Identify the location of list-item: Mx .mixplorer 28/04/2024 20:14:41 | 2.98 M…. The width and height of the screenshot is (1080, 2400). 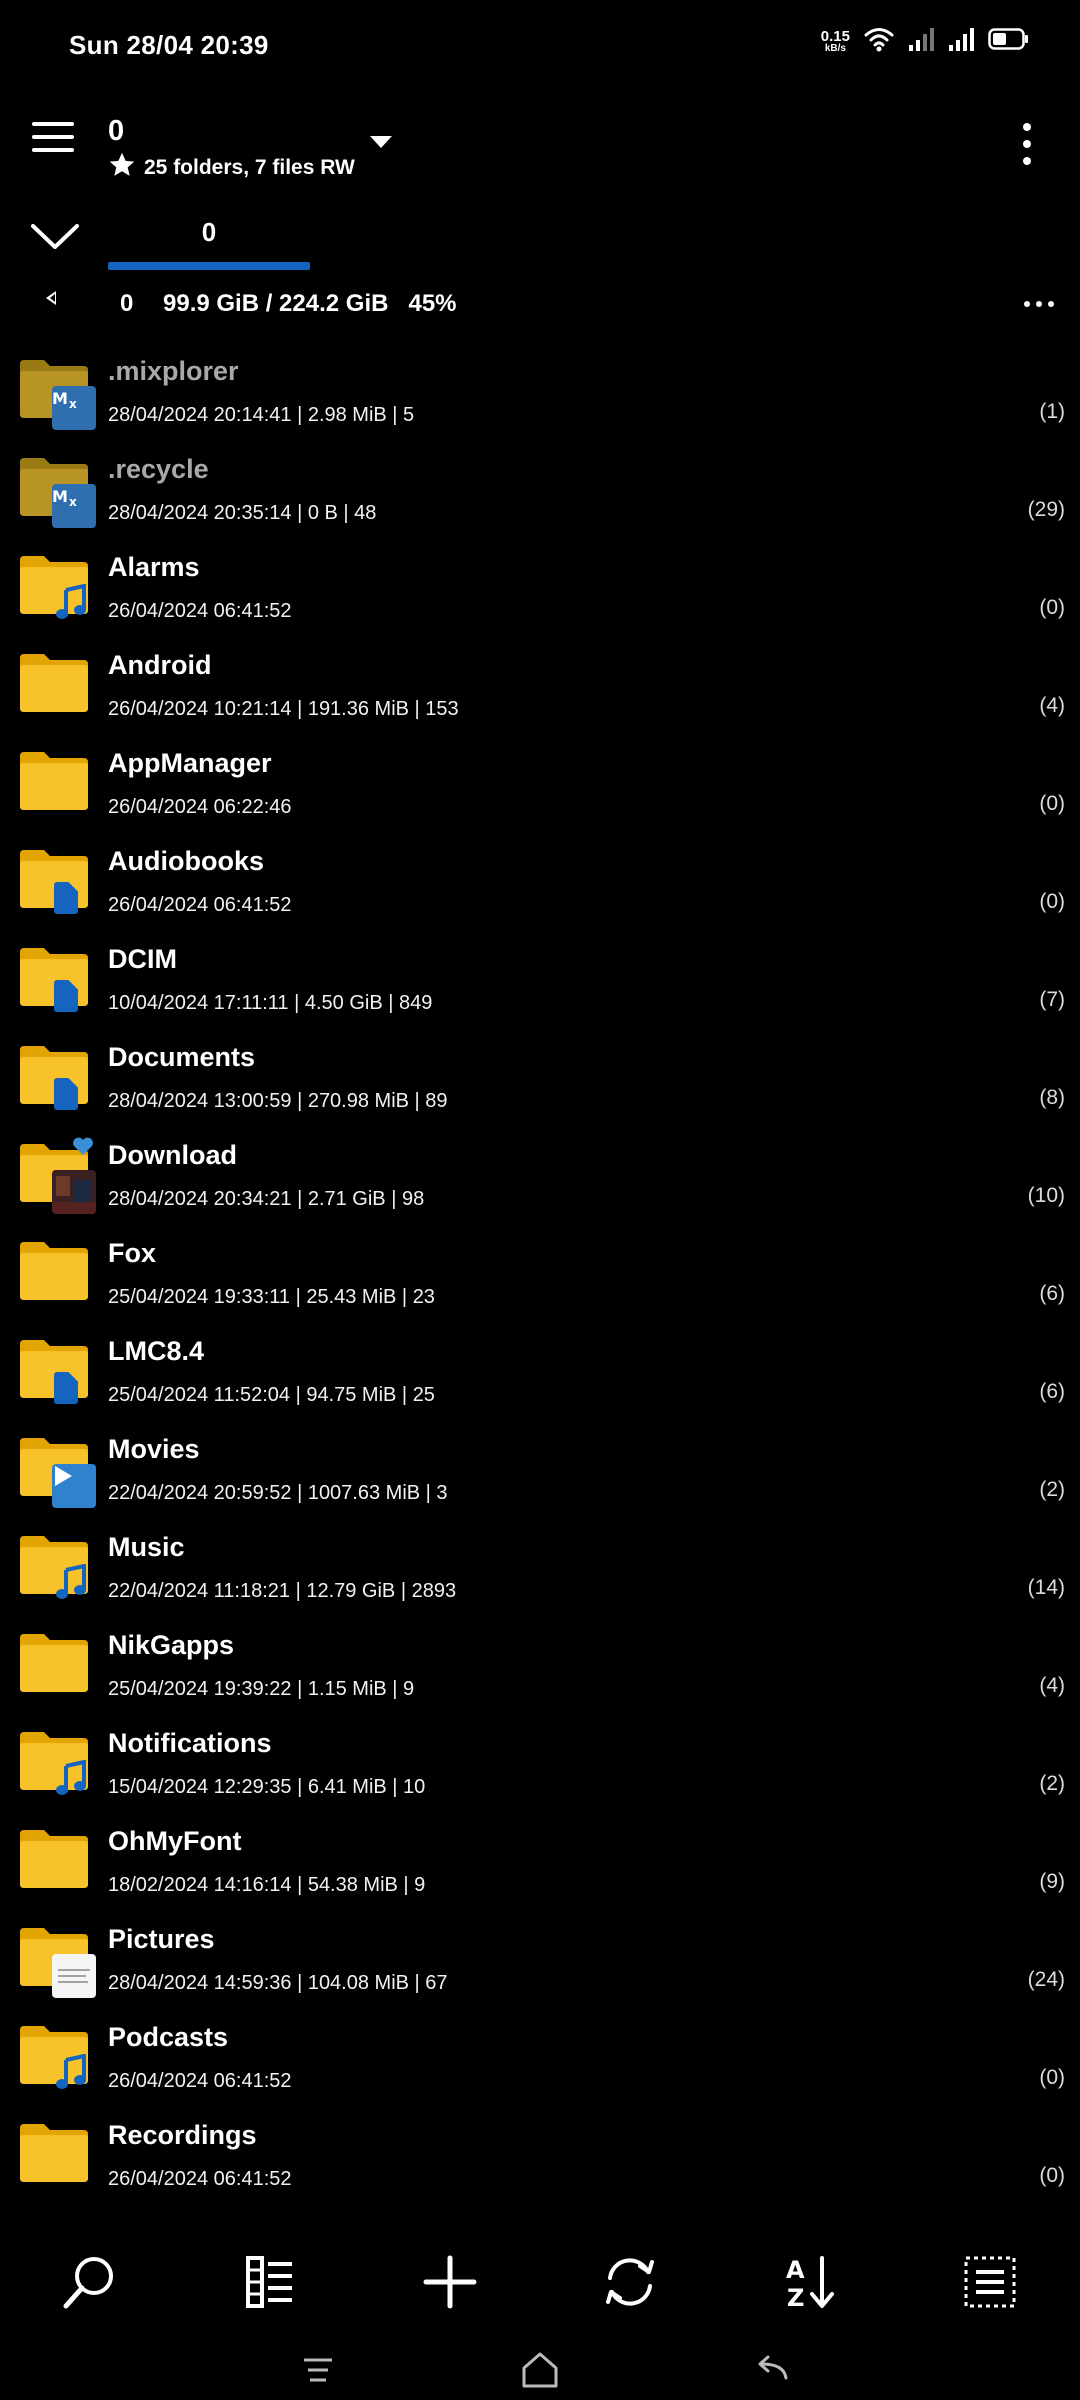
(540, 393).